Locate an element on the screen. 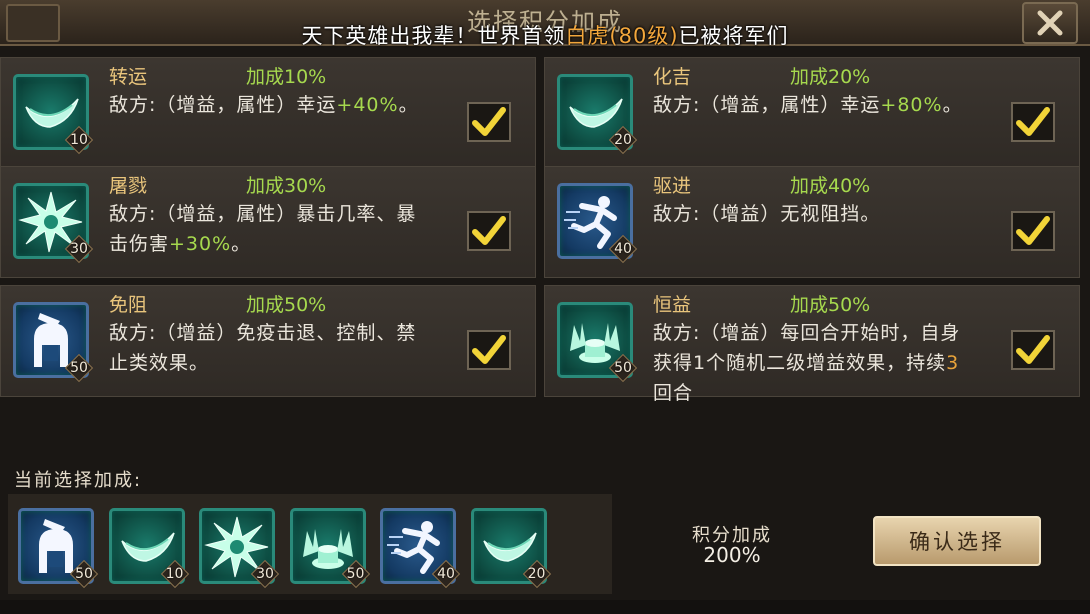 The image size is (1090, 614). card-name: 恒益 is located at coordinates (672, 305).